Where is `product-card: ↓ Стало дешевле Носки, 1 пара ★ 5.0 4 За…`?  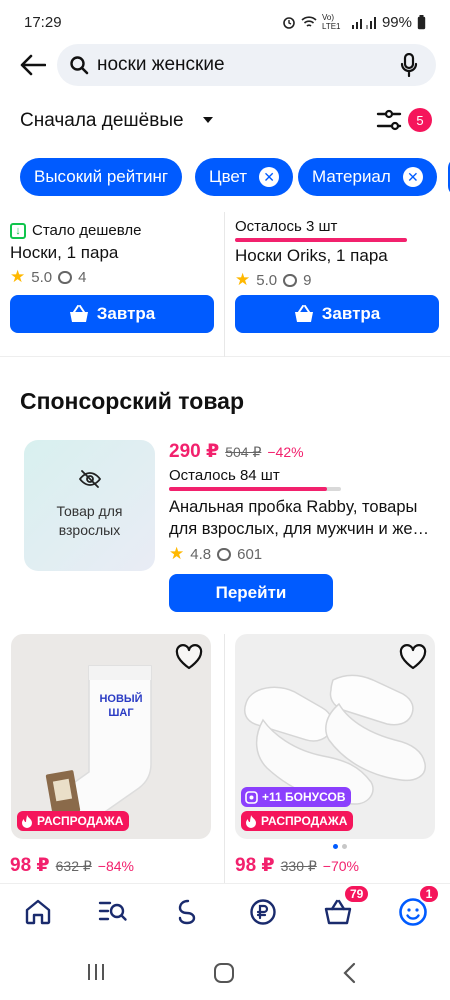
product-card: ↓ Стало дешевле Носки, 1 пара ★ 5.0 4 За… is located at coordinates (112, 284).